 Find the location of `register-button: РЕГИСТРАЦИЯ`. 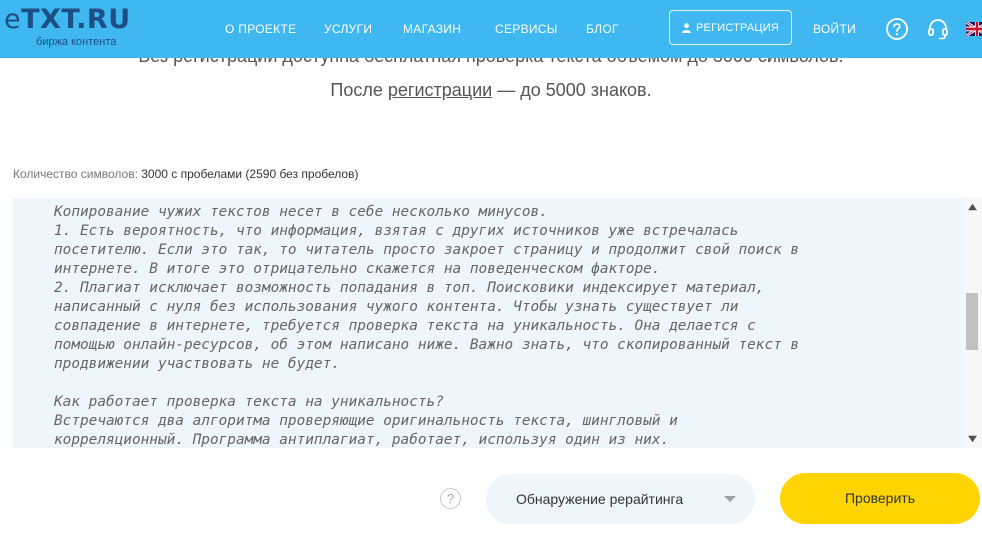

register-button: РЕГИСТРАЦИЯ is located at coordinates (730, 27).